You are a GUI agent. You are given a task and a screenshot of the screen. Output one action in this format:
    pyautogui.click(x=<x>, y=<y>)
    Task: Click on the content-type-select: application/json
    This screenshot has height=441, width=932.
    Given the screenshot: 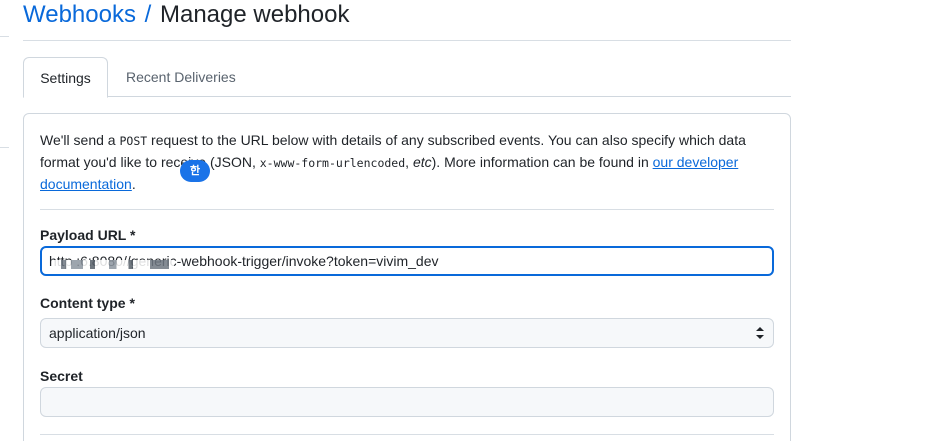 What is the action you would take?
    pyautogui.click(x=407, y=333)
    